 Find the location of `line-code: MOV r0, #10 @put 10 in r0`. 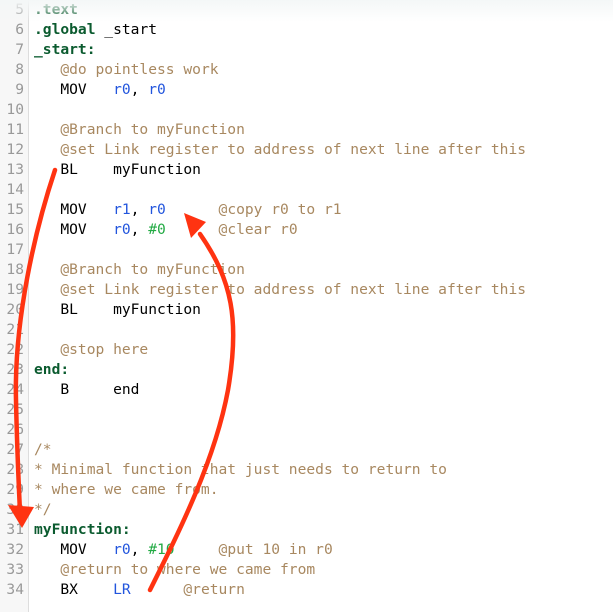

line-code: MOV r0, #10 @put 10 in r0 is located at coordinates (183, 550).